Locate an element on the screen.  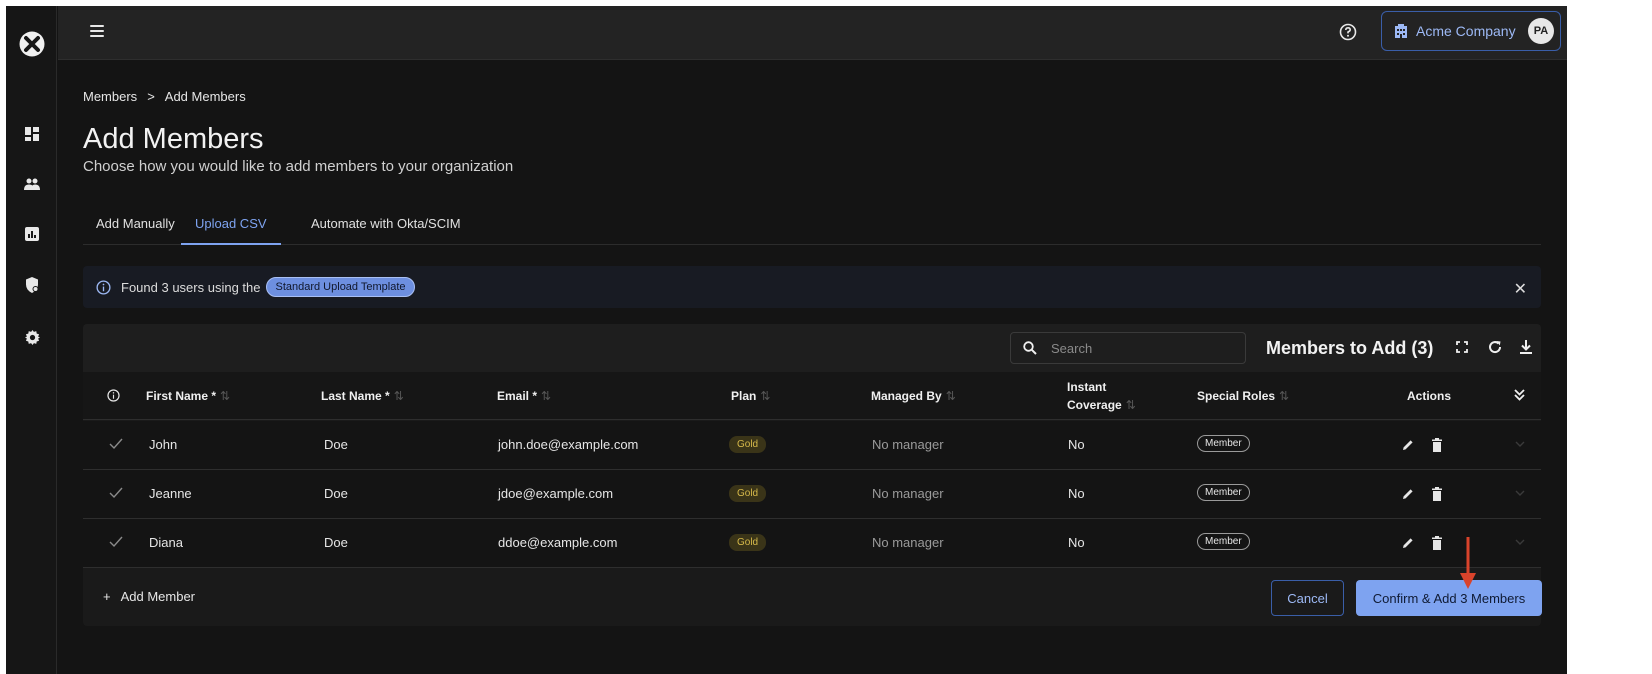
column-label: Email * is located at coordinates (517, 396).